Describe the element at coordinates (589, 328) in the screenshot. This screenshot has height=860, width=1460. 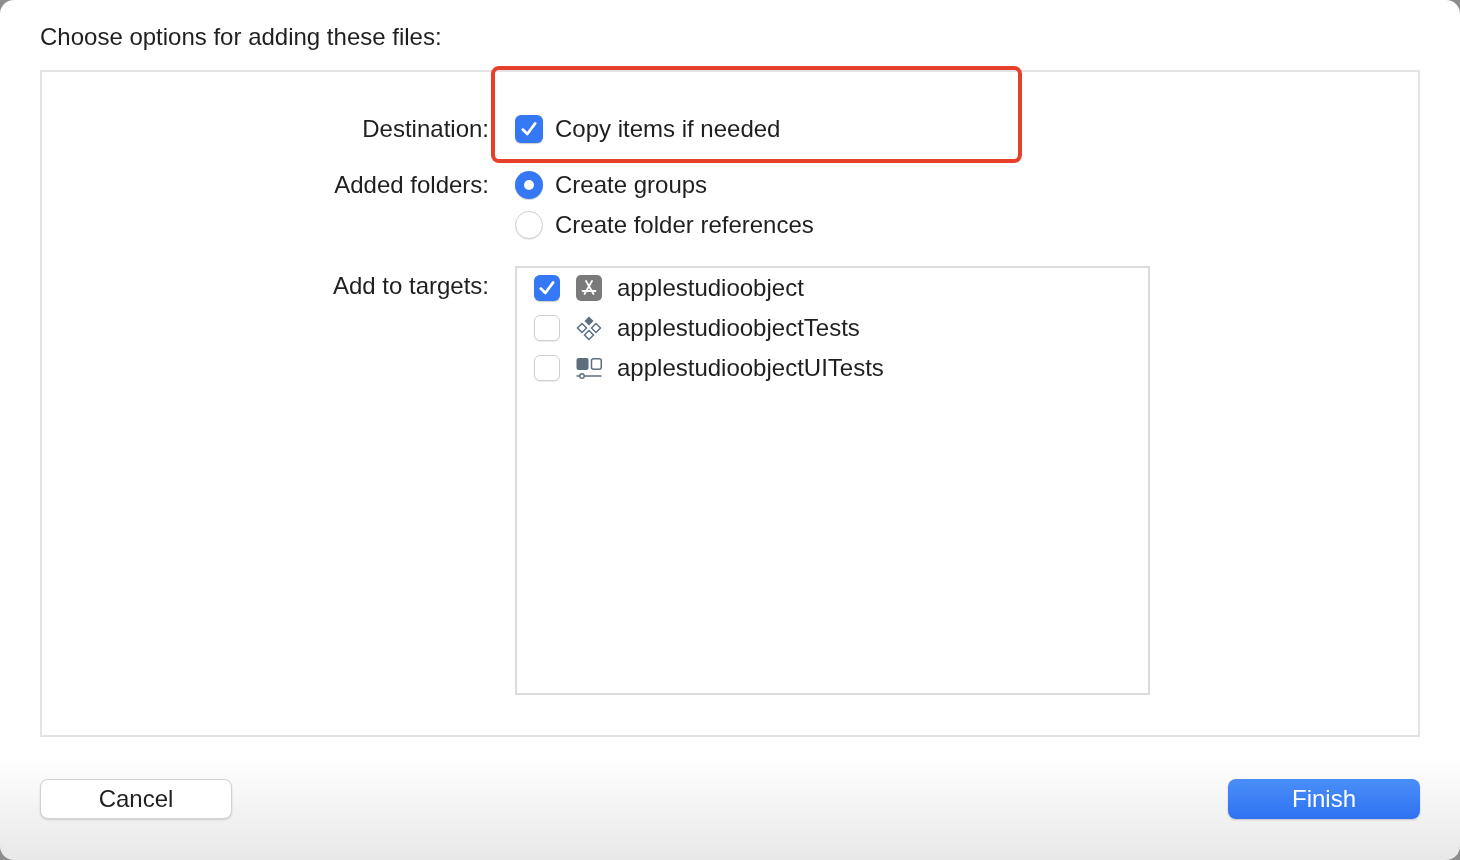
I see `diamonds-icon` at that location.